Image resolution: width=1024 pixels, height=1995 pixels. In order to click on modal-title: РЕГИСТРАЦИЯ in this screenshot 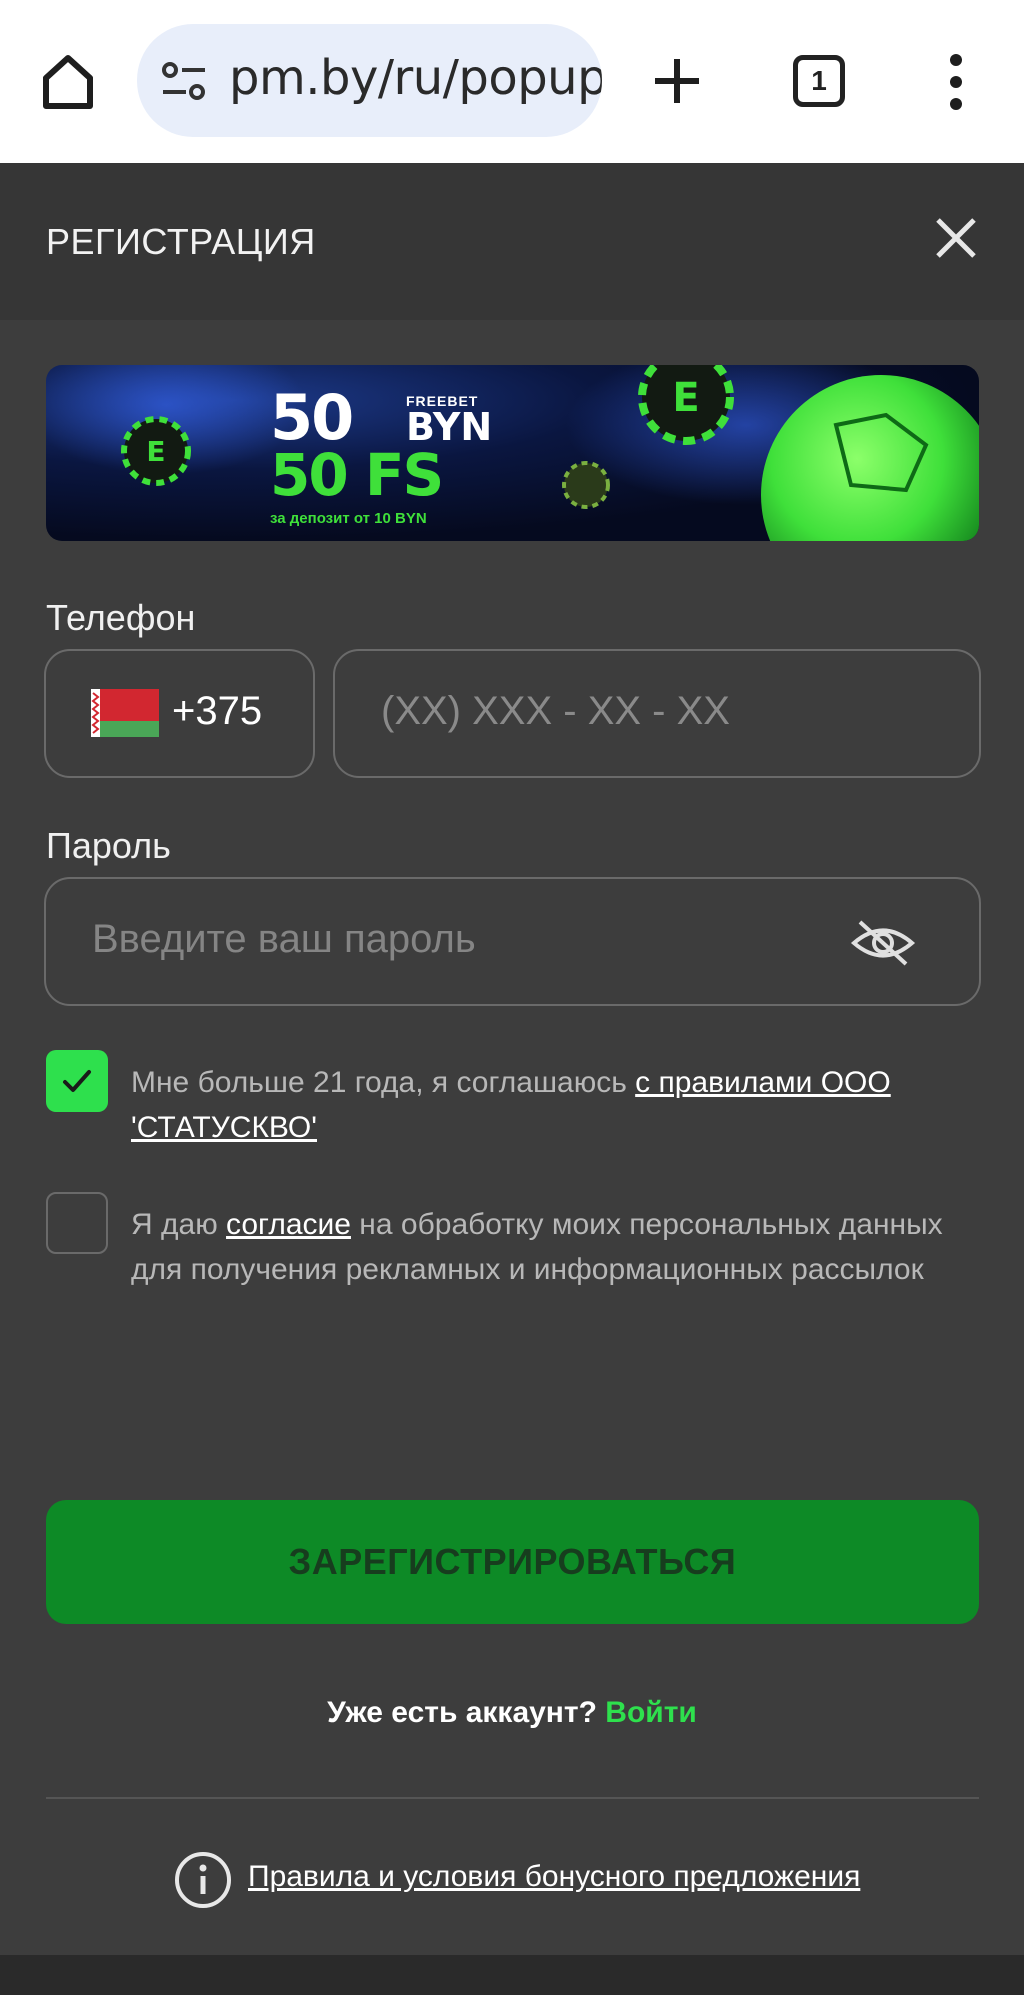, I will do `click(181, 241)`.